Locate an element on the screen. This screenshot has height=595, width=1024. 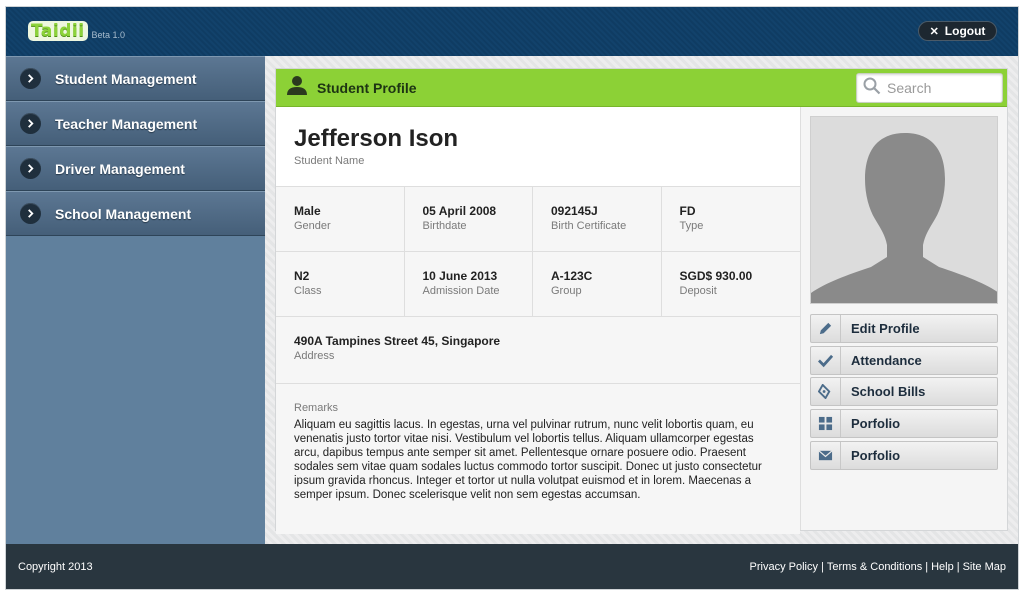
attendance-button: Attendance is located at coordinates (904, 360).